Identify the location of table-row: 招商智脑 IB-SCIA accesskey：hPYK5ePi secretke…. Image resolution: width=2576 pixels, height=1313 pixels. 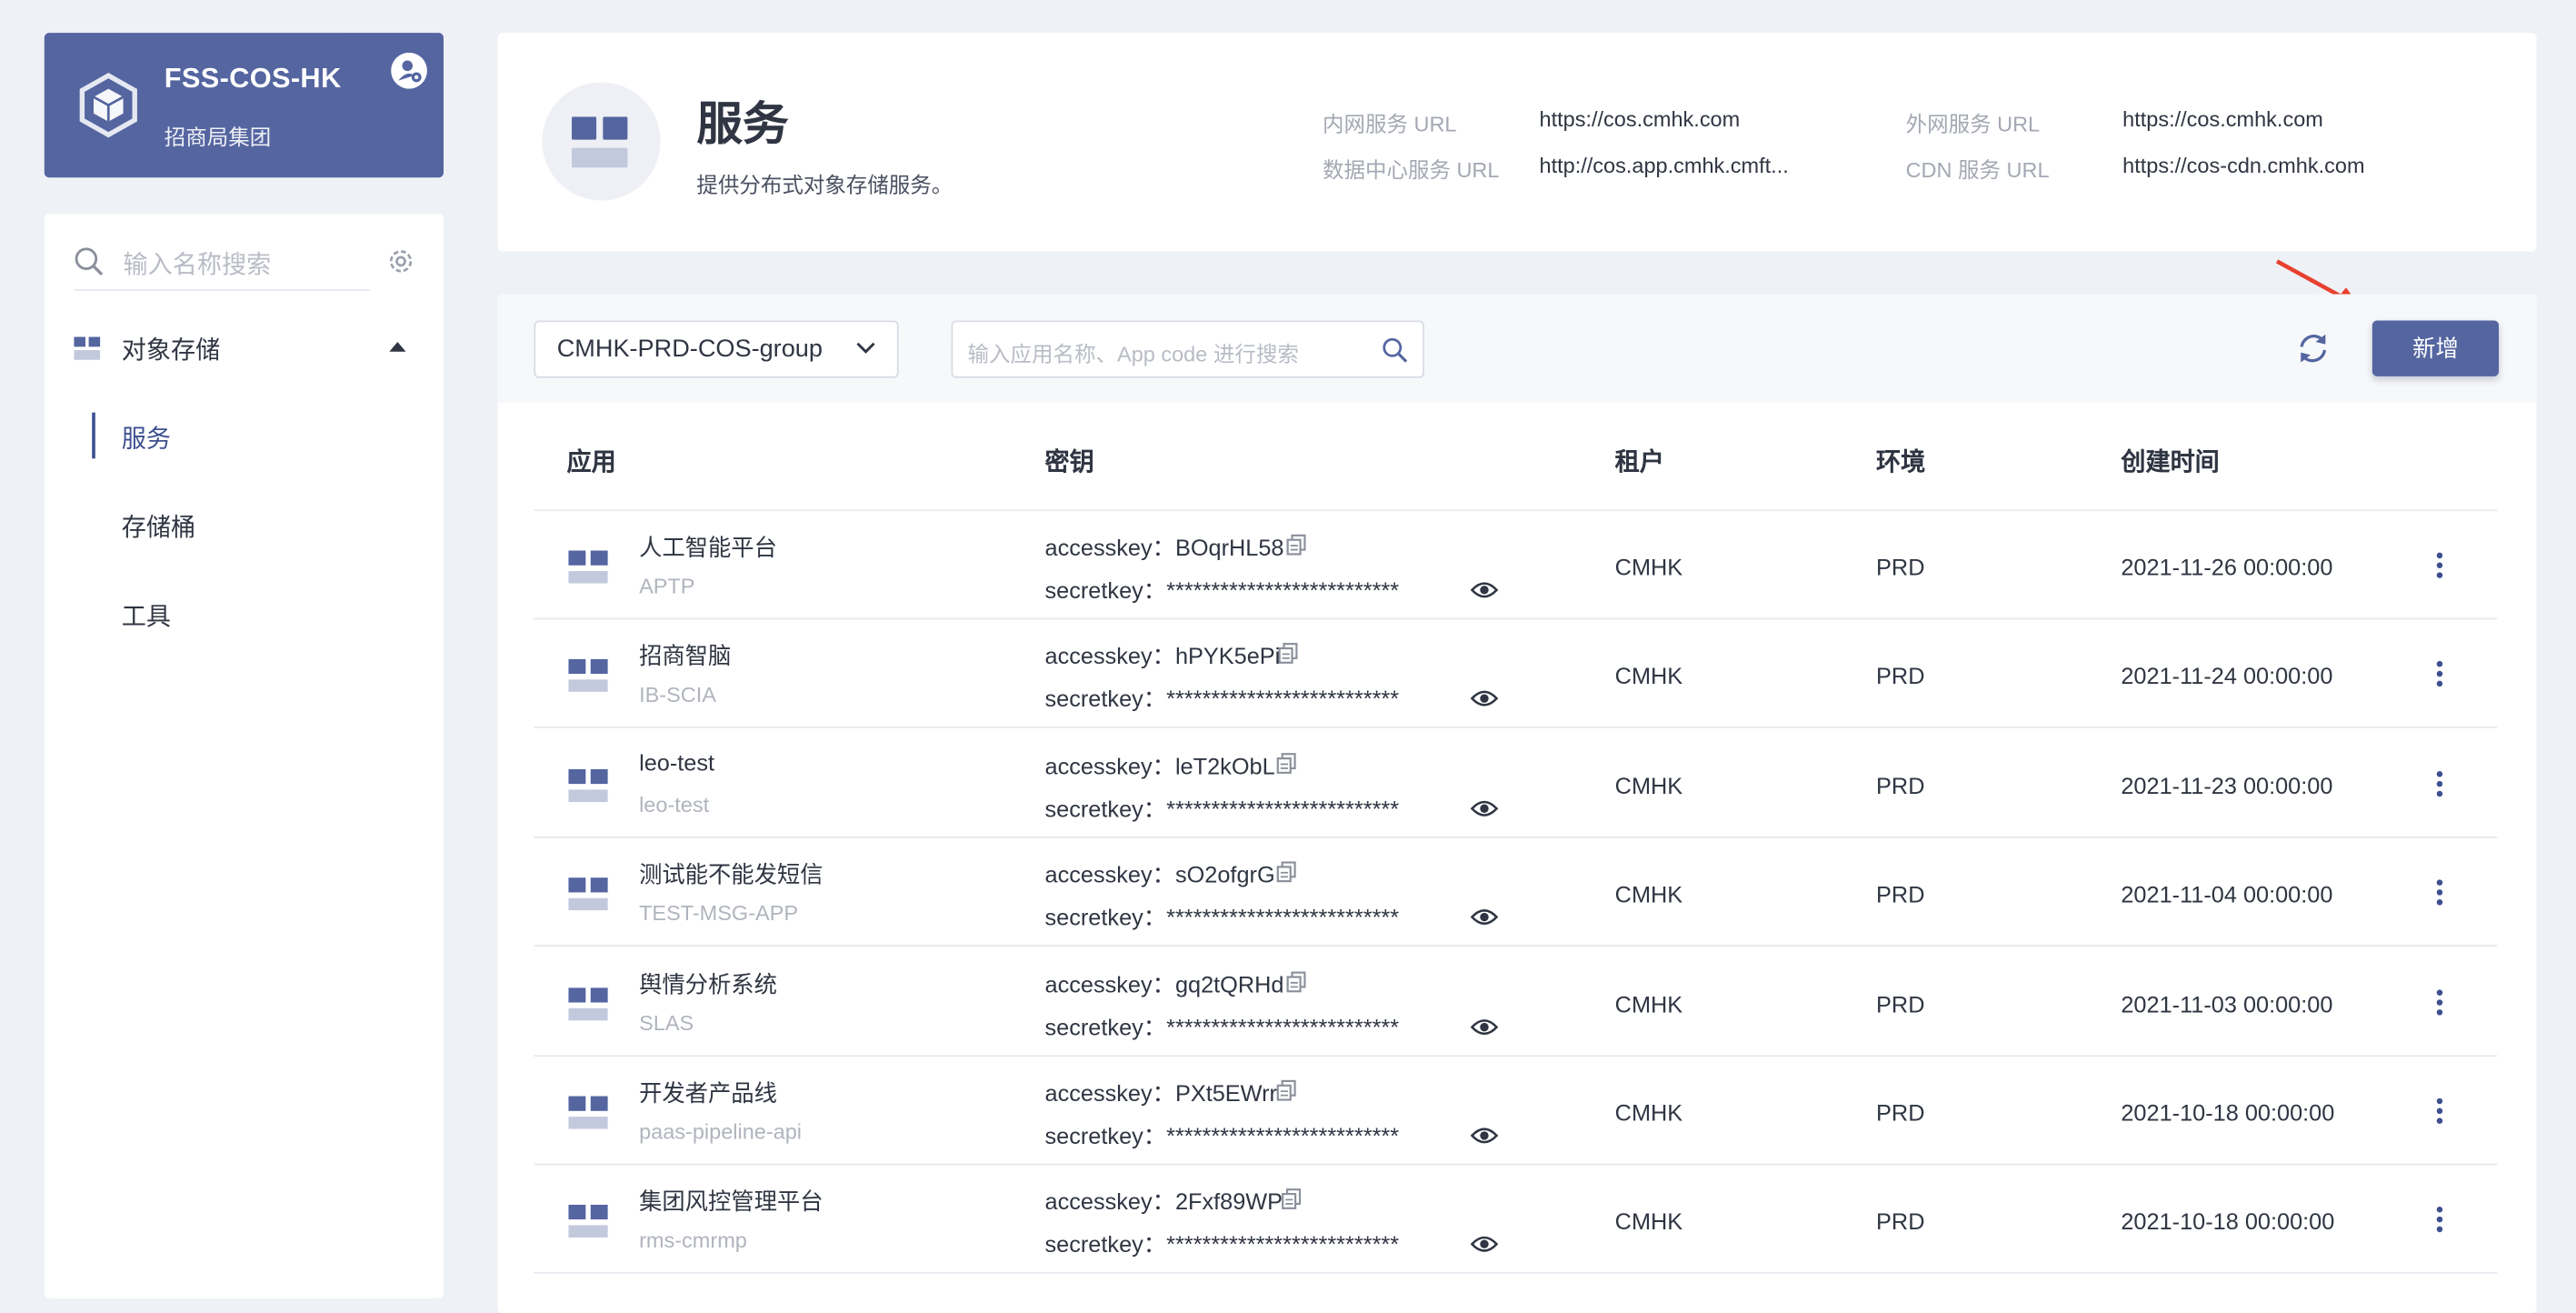
(1517, 674).